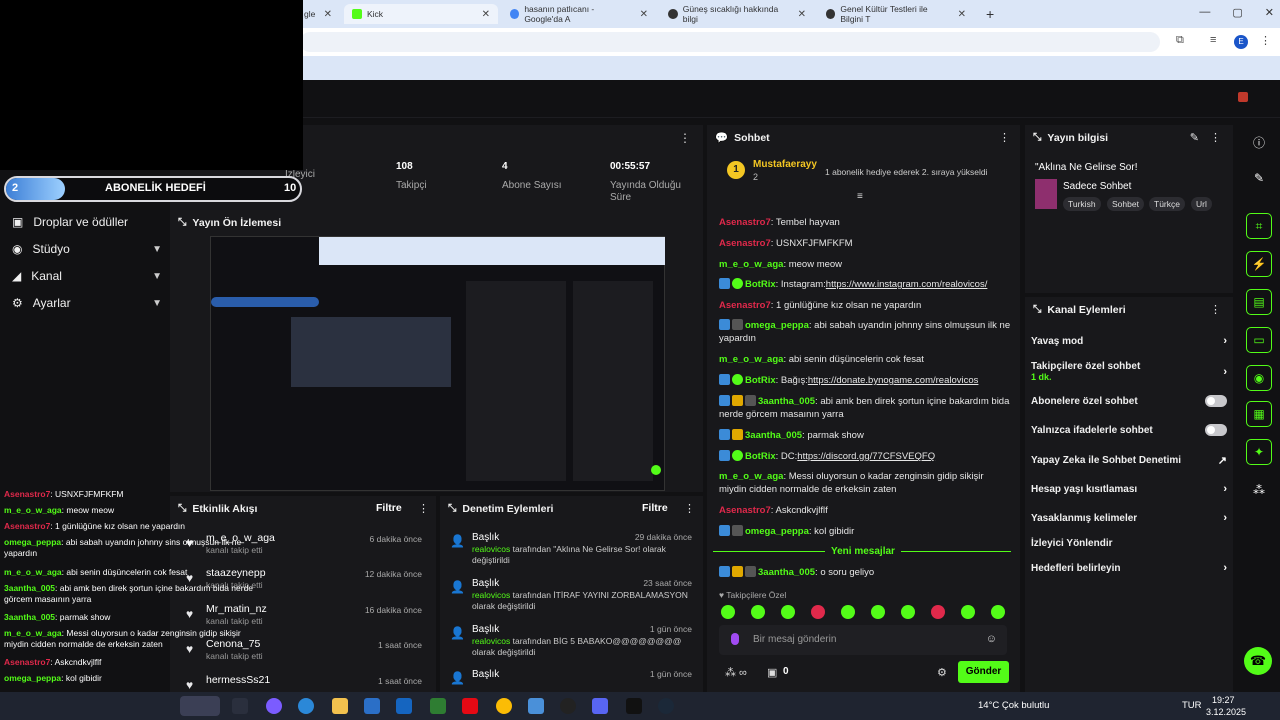  What do you see at coordinates (1213, 40) in the screenshot?
I see `media-icon: ≡` at bounding box center [1213, 40].